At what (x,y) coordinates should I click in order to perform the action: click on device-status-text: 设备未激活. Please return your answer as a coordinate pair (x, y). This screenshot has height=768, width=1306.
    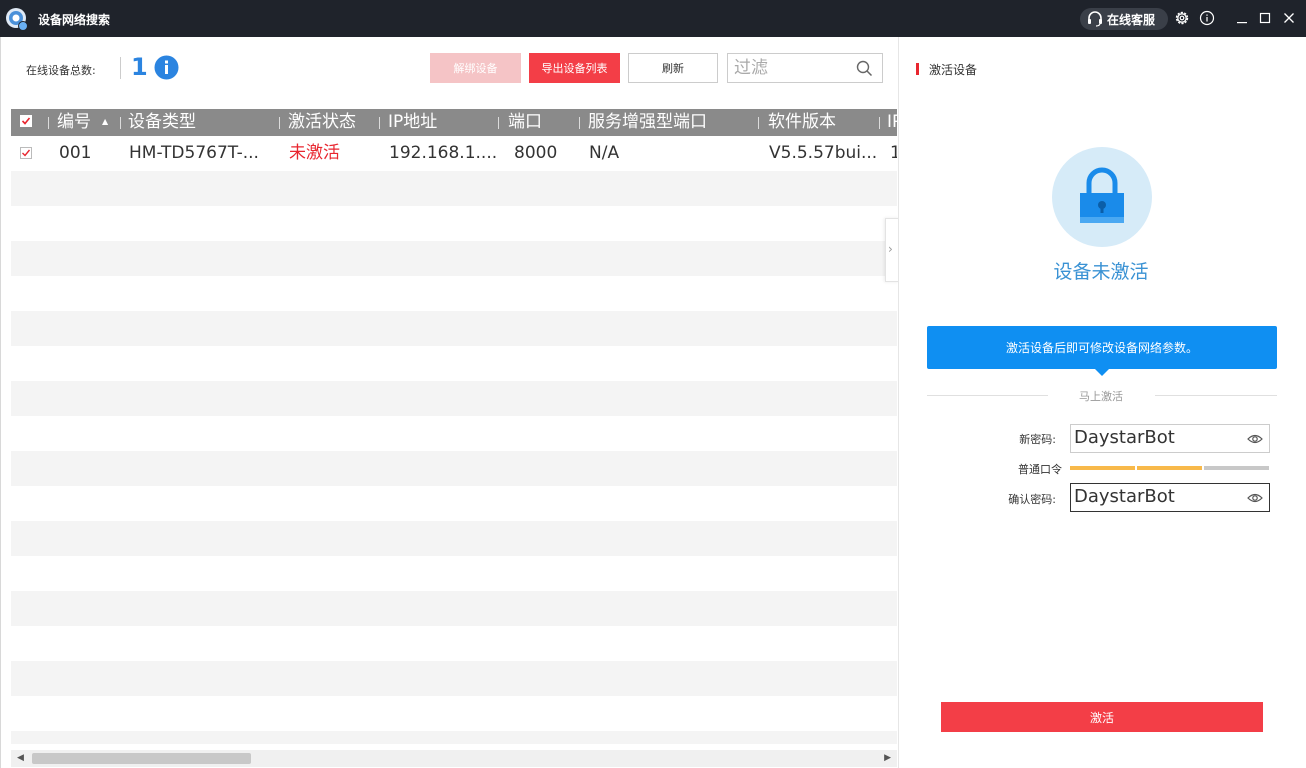
    Looking at the image, I should click on (1101, 272).